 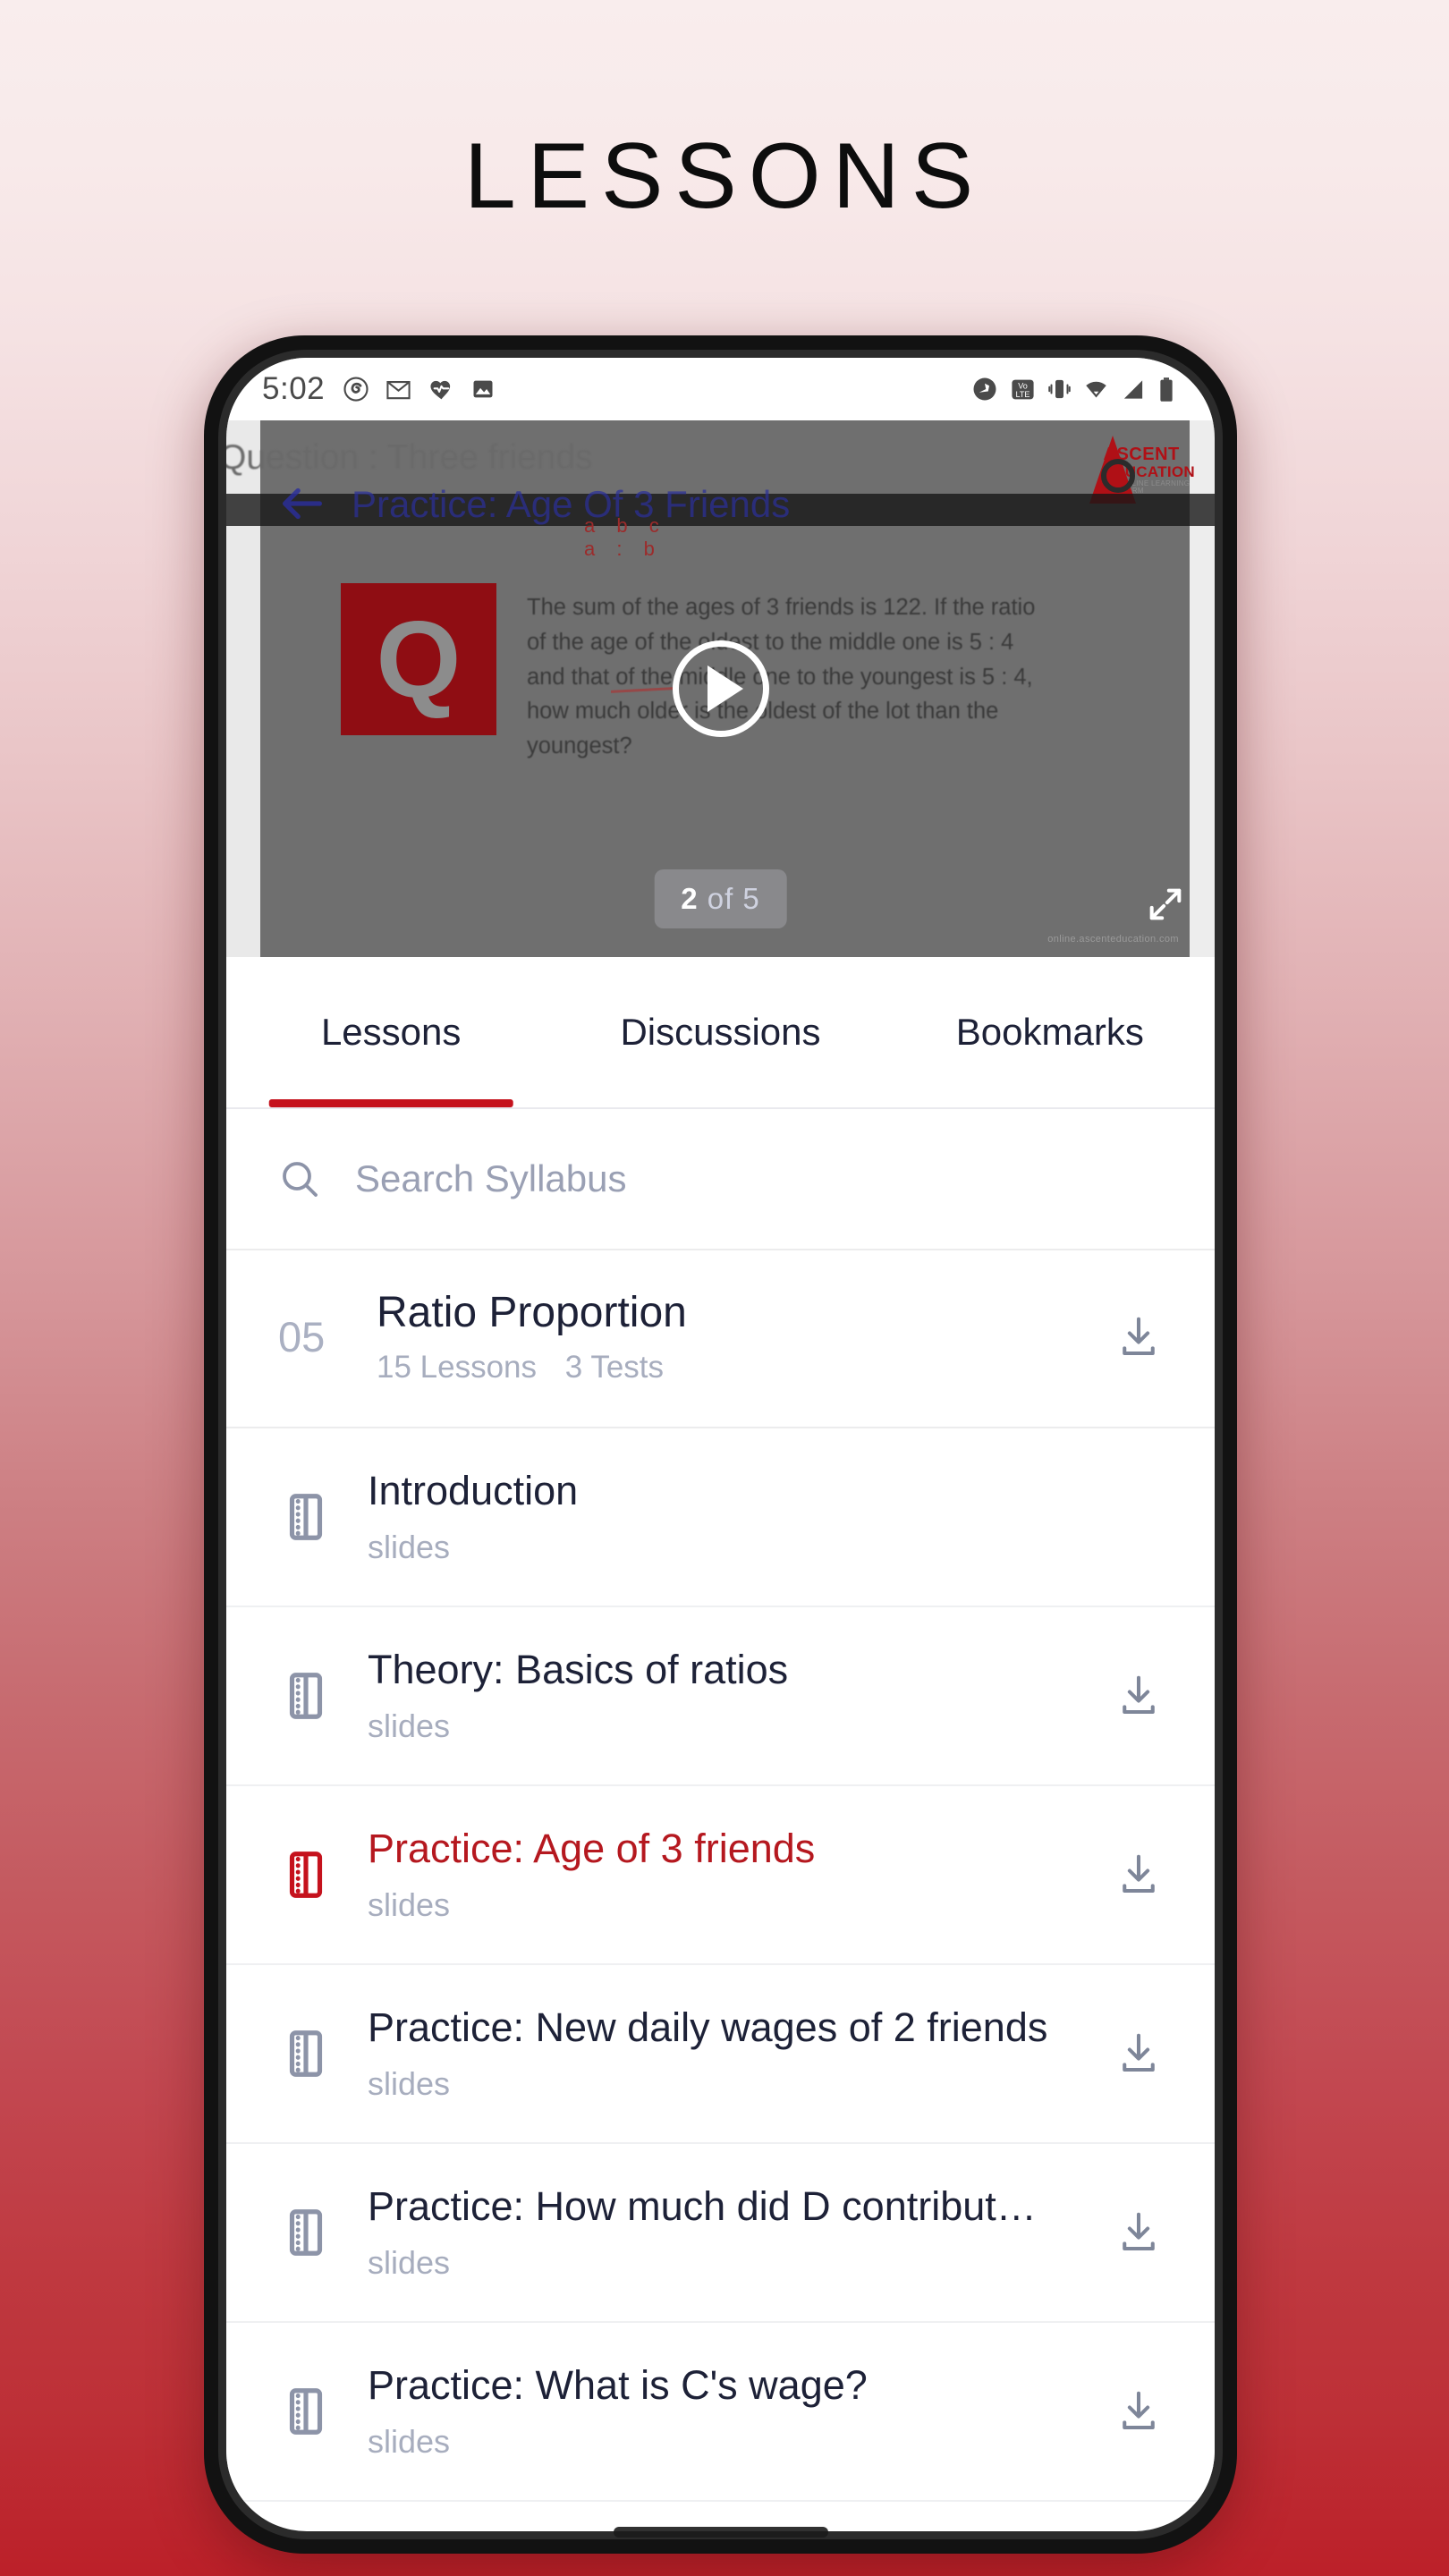 I want to click on tab-lessons: Lessons, so click(x=390, y=1032).